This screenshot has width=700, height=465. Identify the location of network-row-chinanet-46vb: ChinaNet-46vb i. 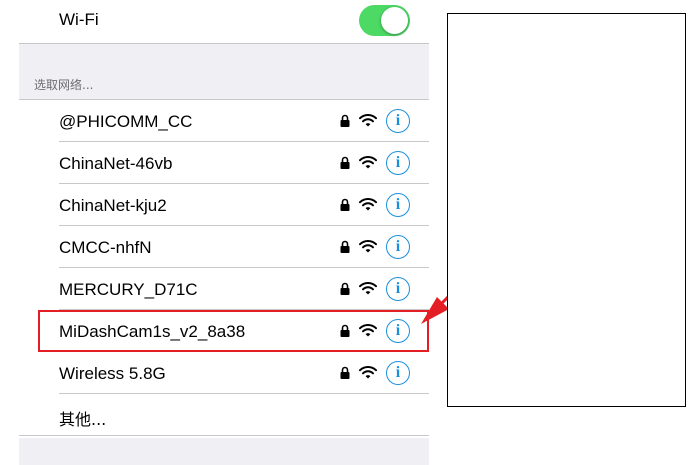
(224, 163).